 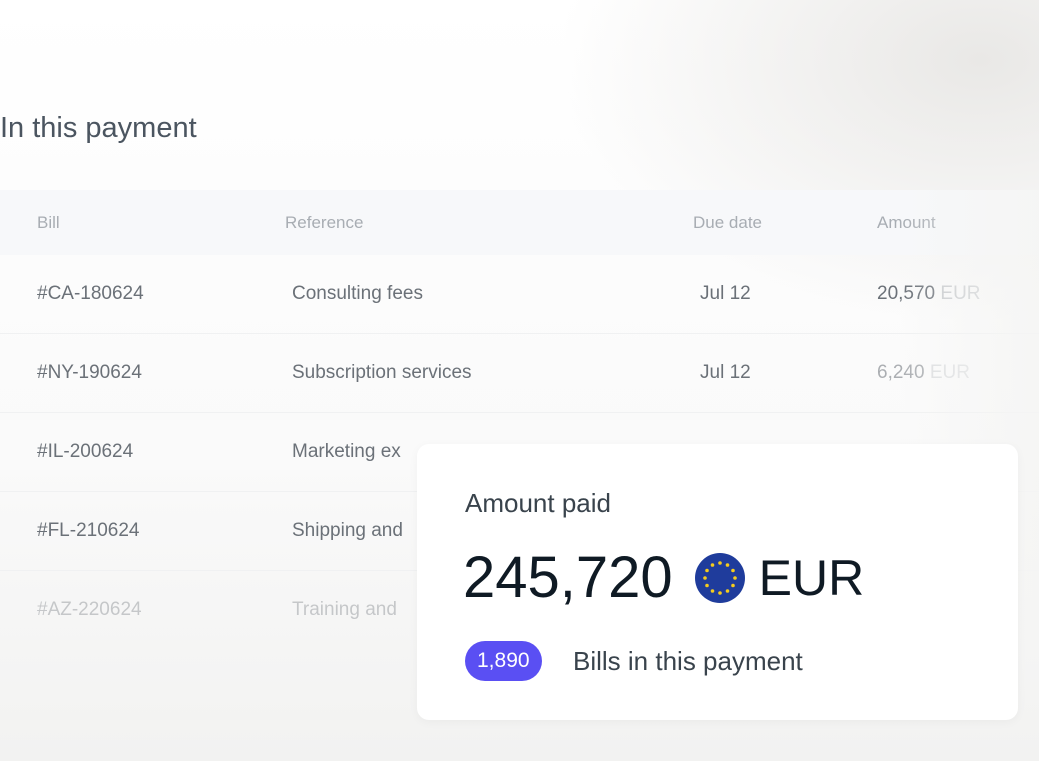 I want to click on header-amount: Amount, so click(x=906, y=223).